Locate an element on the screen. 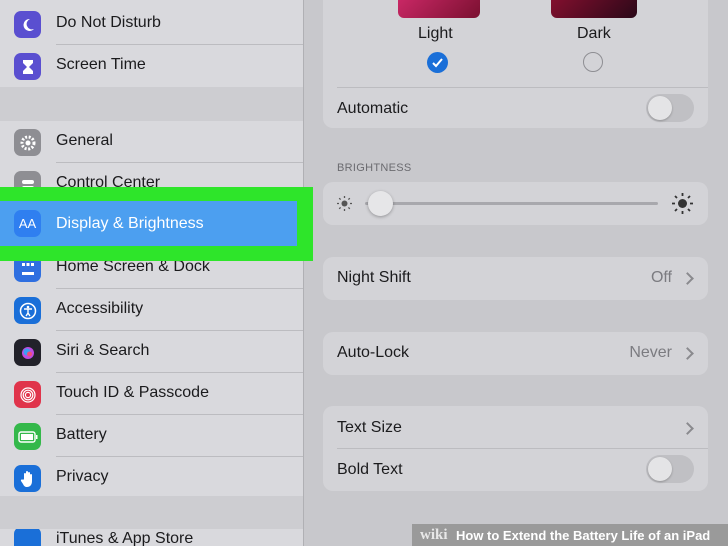 Image resolution: width=728 pixels, height=546 pixels. sidebar-item-accessibility: Accessibility is located at coordinates (151, 310).